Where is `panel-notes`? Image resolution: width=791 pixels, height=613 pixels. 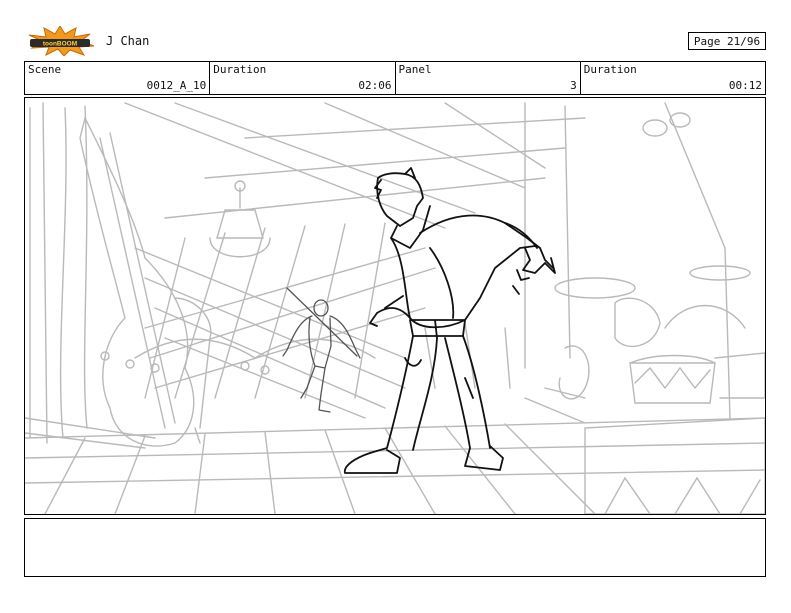 panel-notes is located at coordinates (395, 547).